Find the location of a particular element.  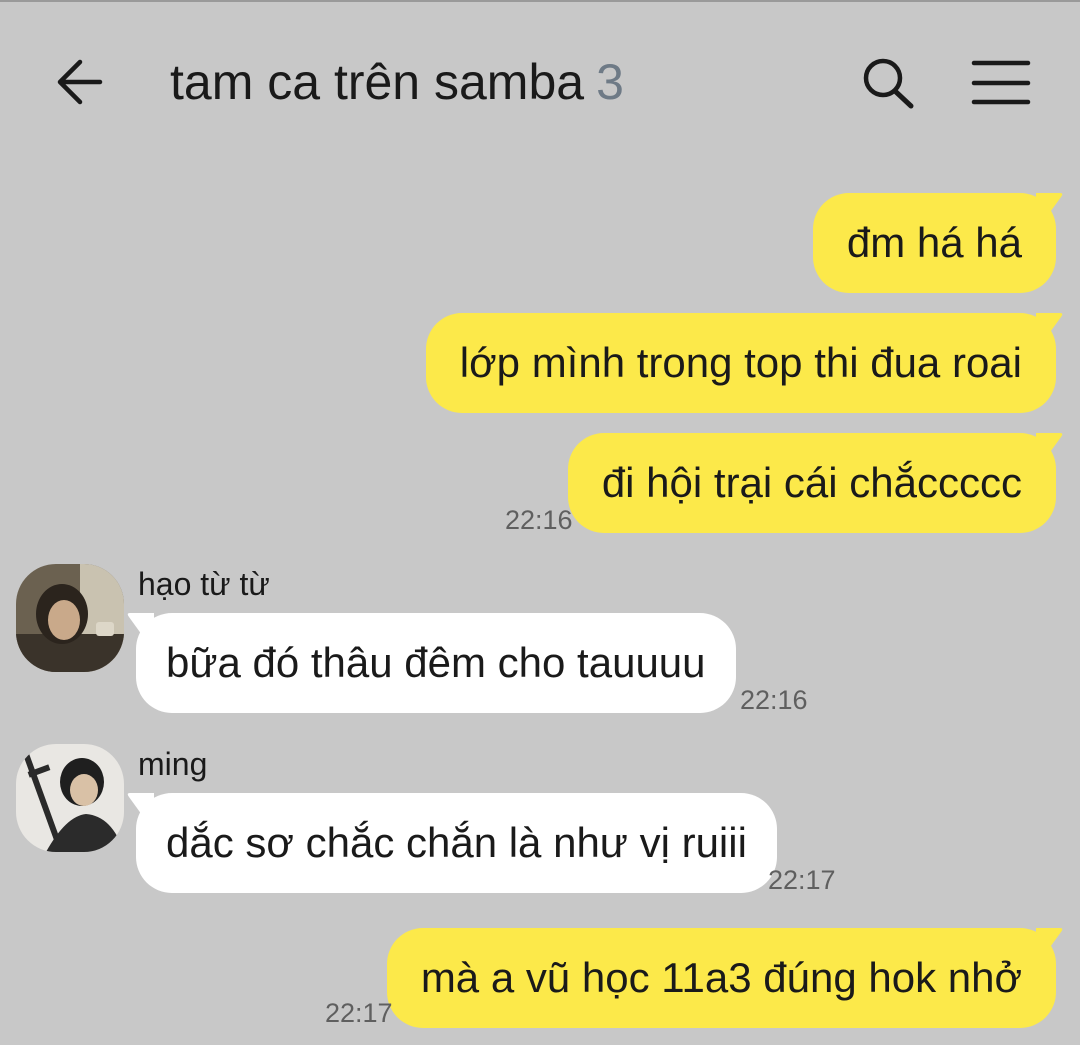

message-text: đi hội trại cái chắccccc is located at coordinates (811, 482).